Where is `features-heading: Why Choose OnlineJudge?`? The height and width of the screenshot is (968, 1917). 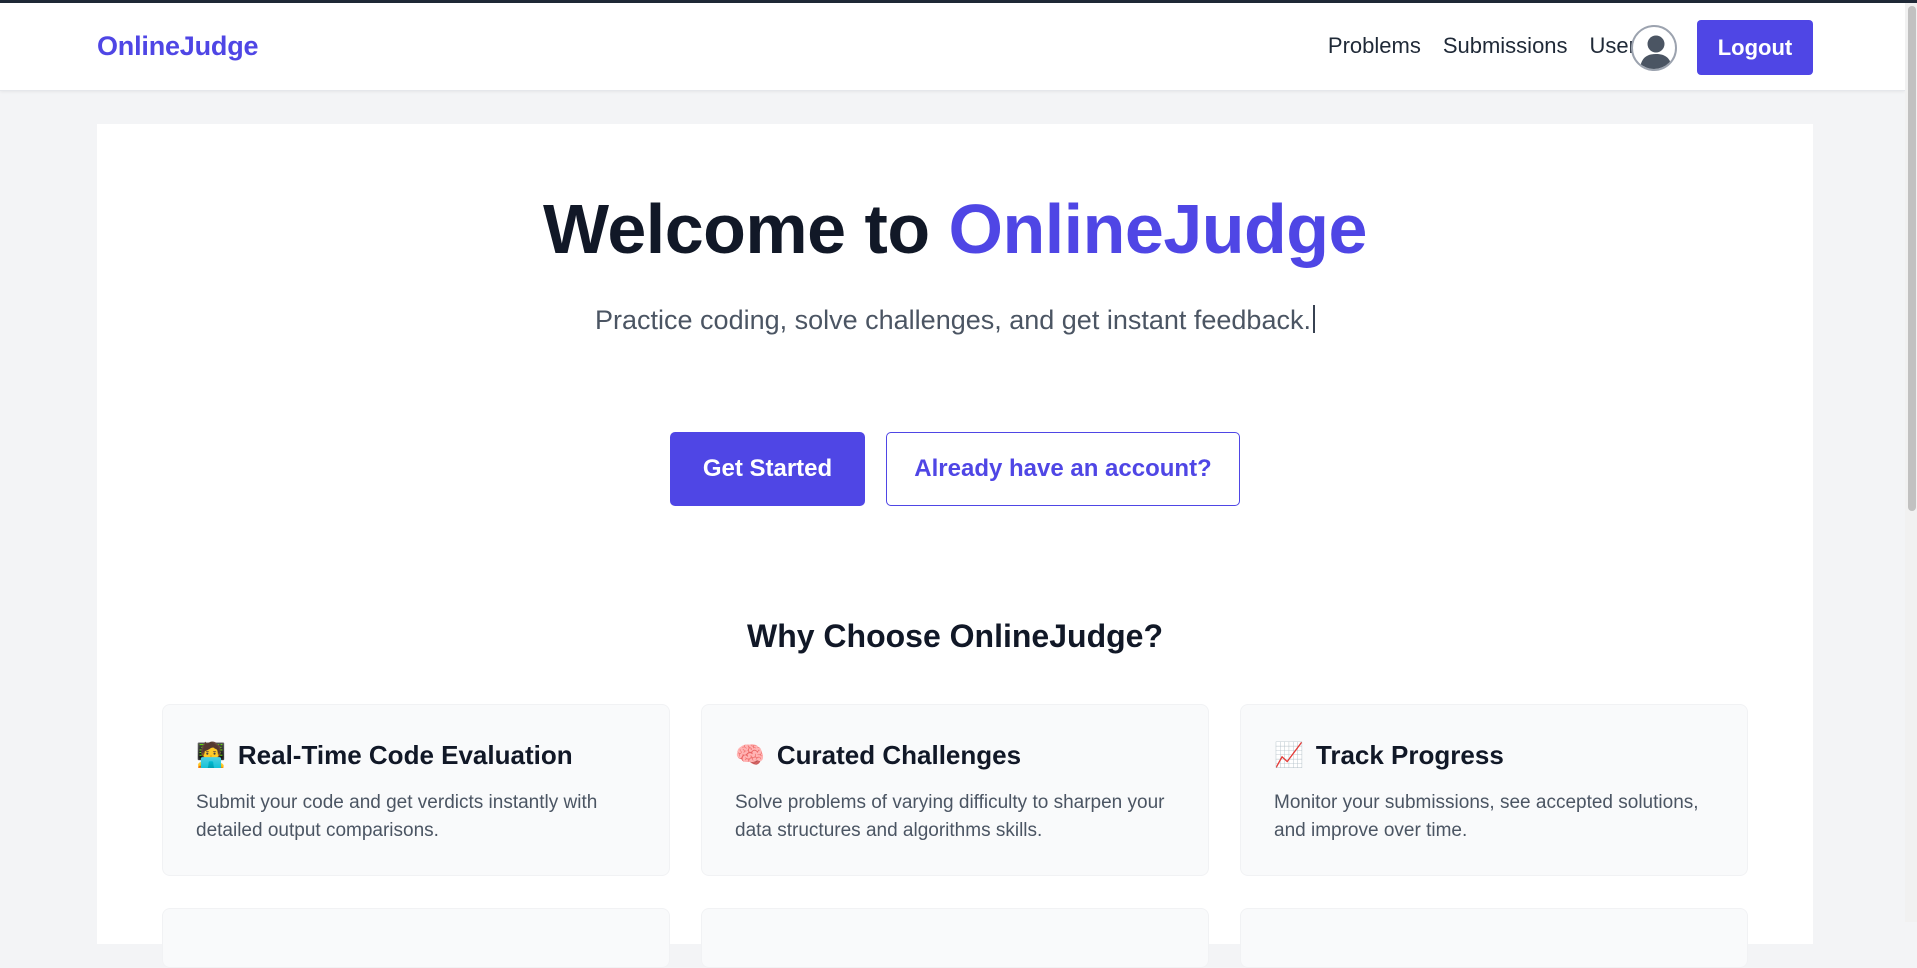
features-heading: Why Choose OnlineJudge? is located at coordinates (954, 636).